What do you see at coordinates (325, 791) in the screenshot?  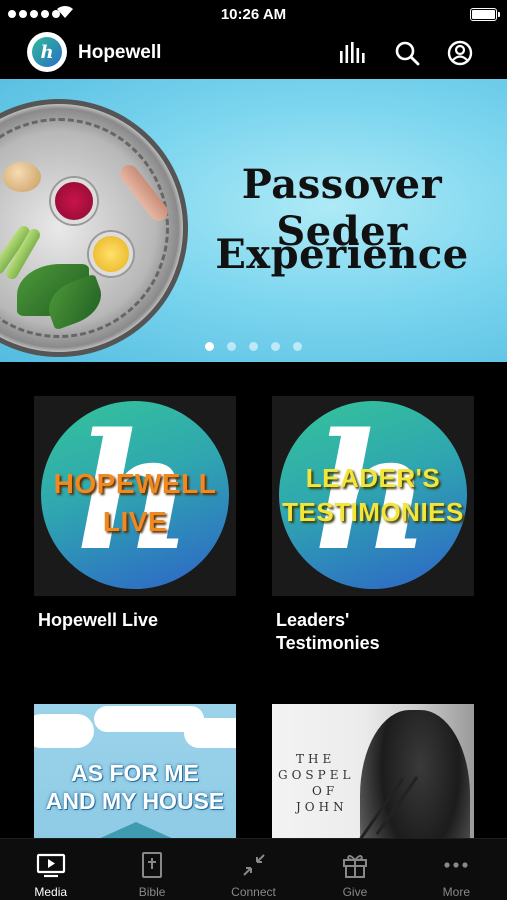 I see `thumb-text-line3: OF` at bounding box center [325, 791].